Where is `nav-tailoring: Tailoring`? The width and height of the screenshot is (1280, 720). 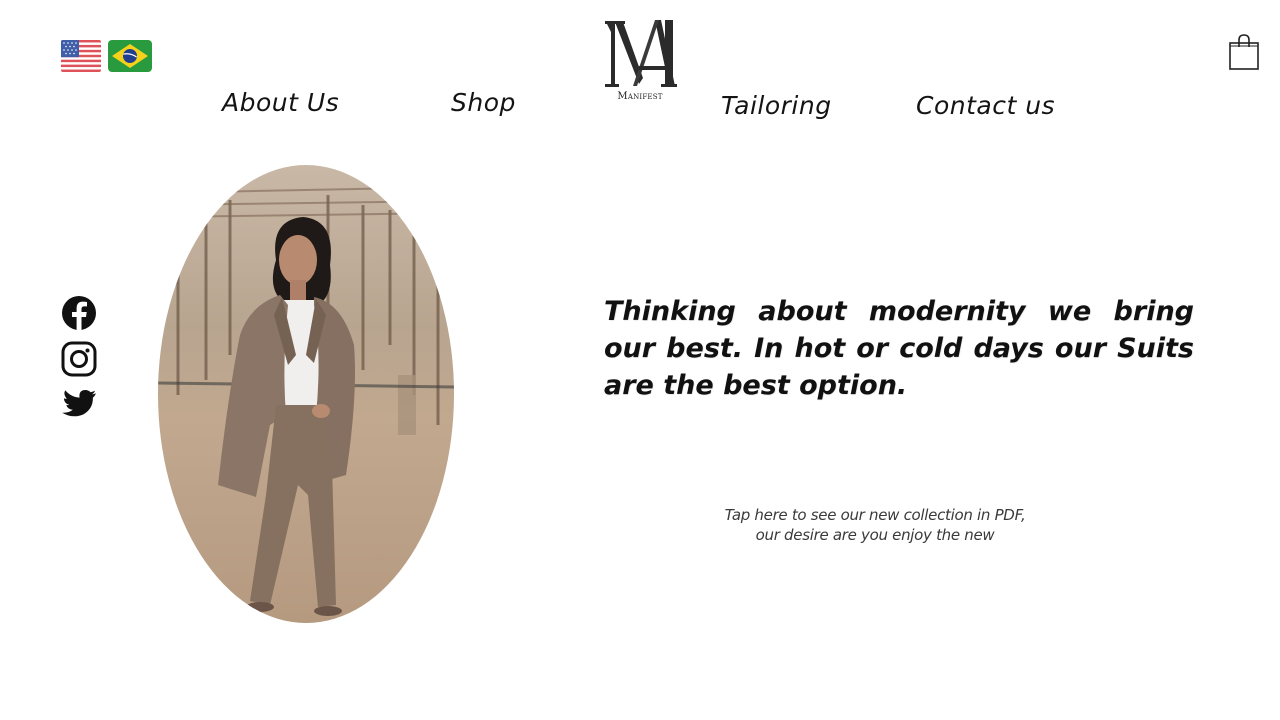
nav-tailoring: Tailoring is located at coordinates (776, 105).